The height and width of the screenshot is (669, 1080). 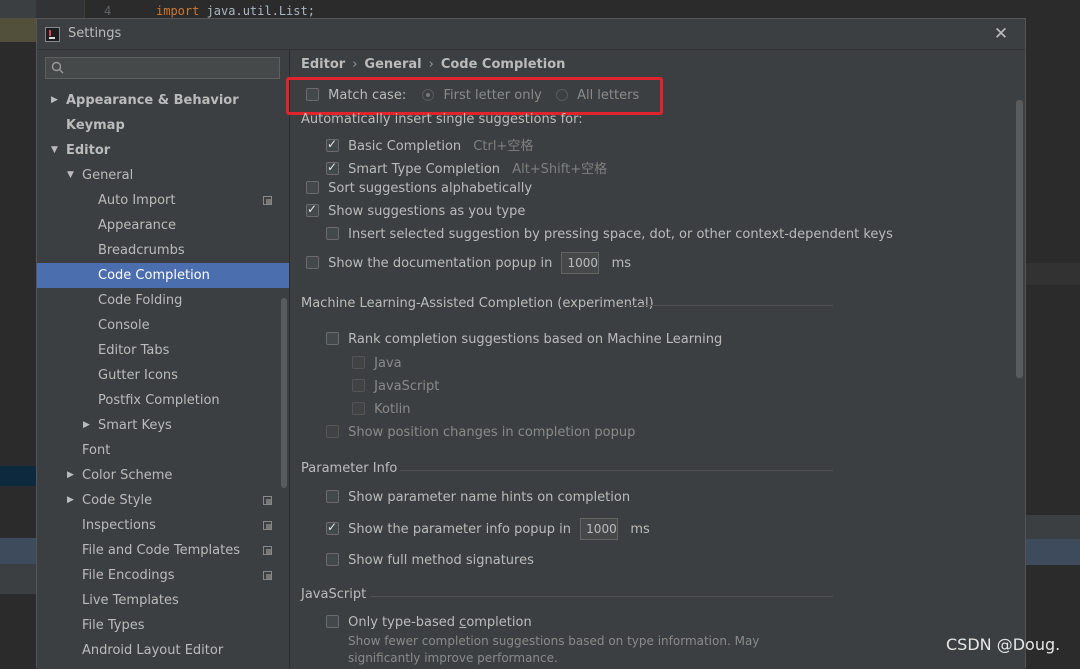 What do you see at coordinates (616, 470) in the screenshot?
I see `param-info-divider` at bounding box center [616, 470].